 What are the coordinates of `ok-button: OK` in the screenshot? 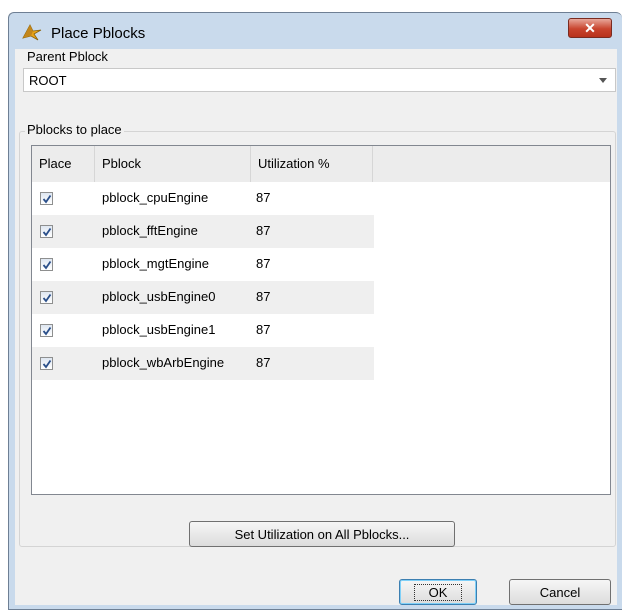 It's located at (438, 592).